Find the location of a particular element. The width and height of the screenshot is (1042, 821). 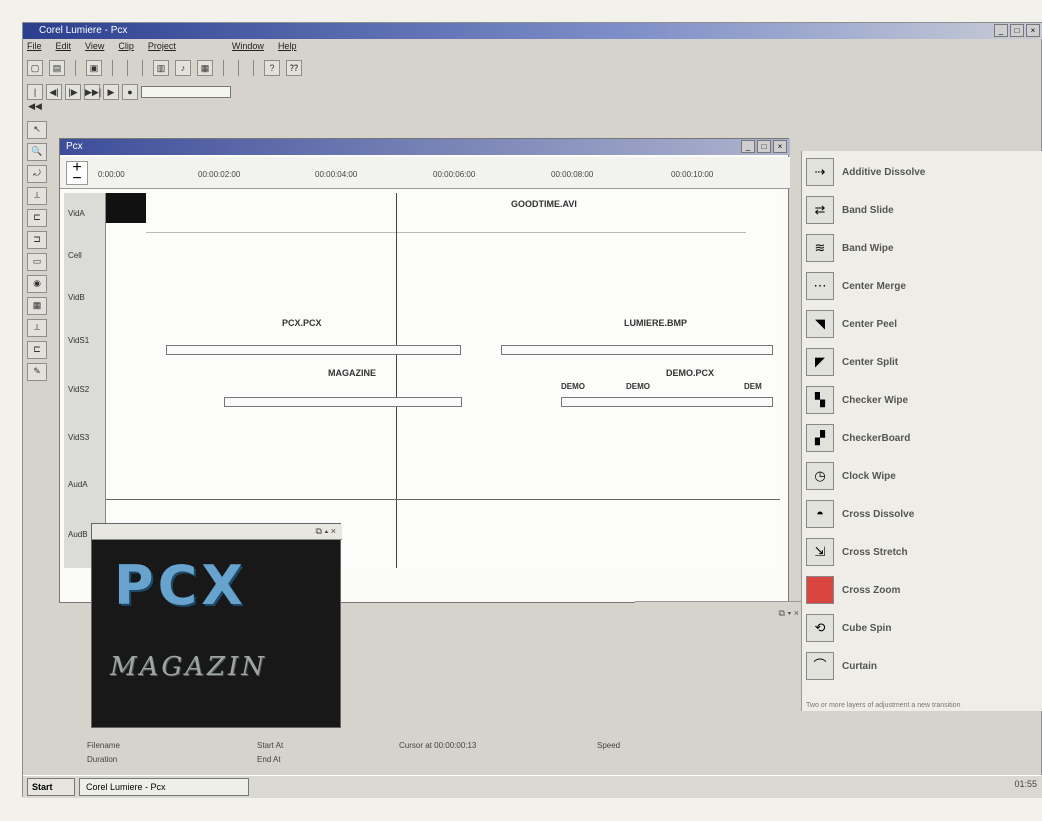

ruler-label: 00:00:08:00 is located at coordinates (572, 174).